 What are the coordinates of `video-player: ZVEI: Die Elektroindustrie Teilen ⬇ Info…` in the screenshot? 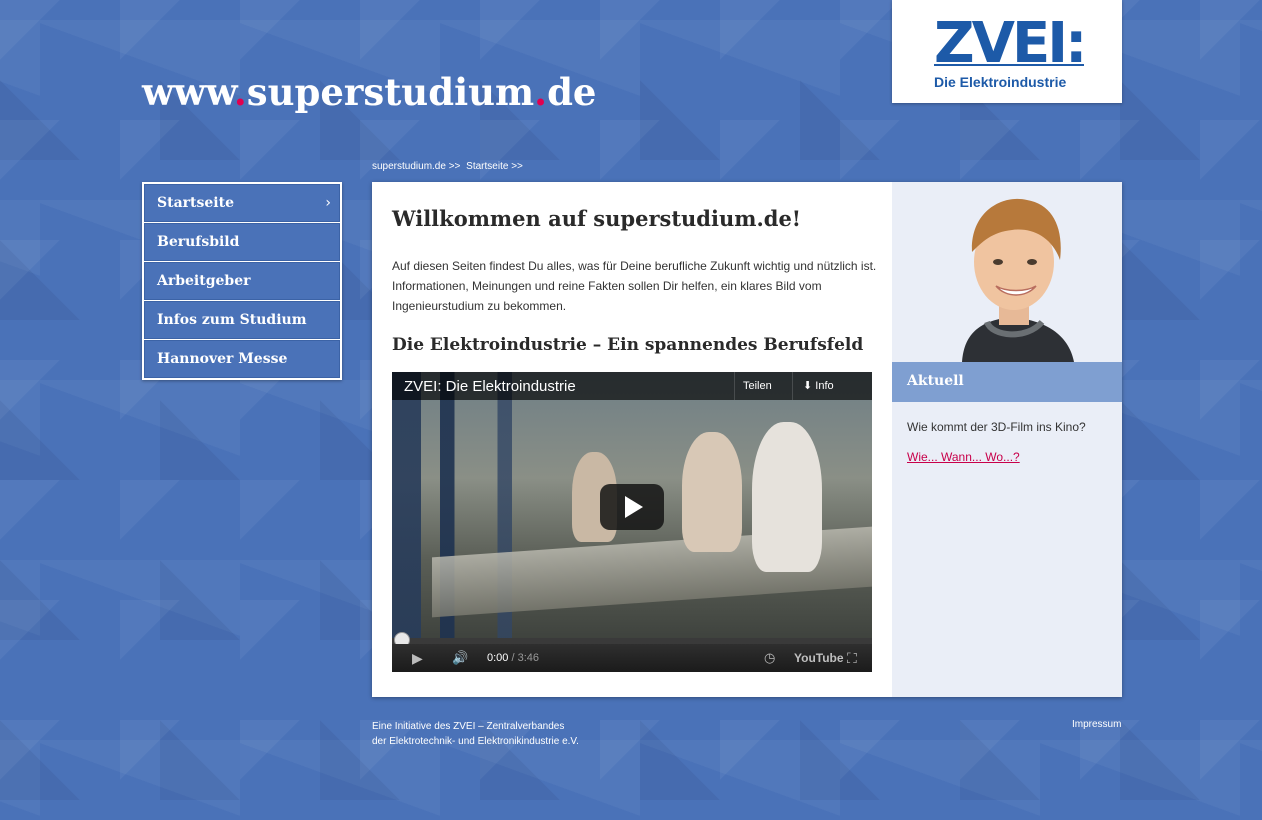 It's located at (632, 522).